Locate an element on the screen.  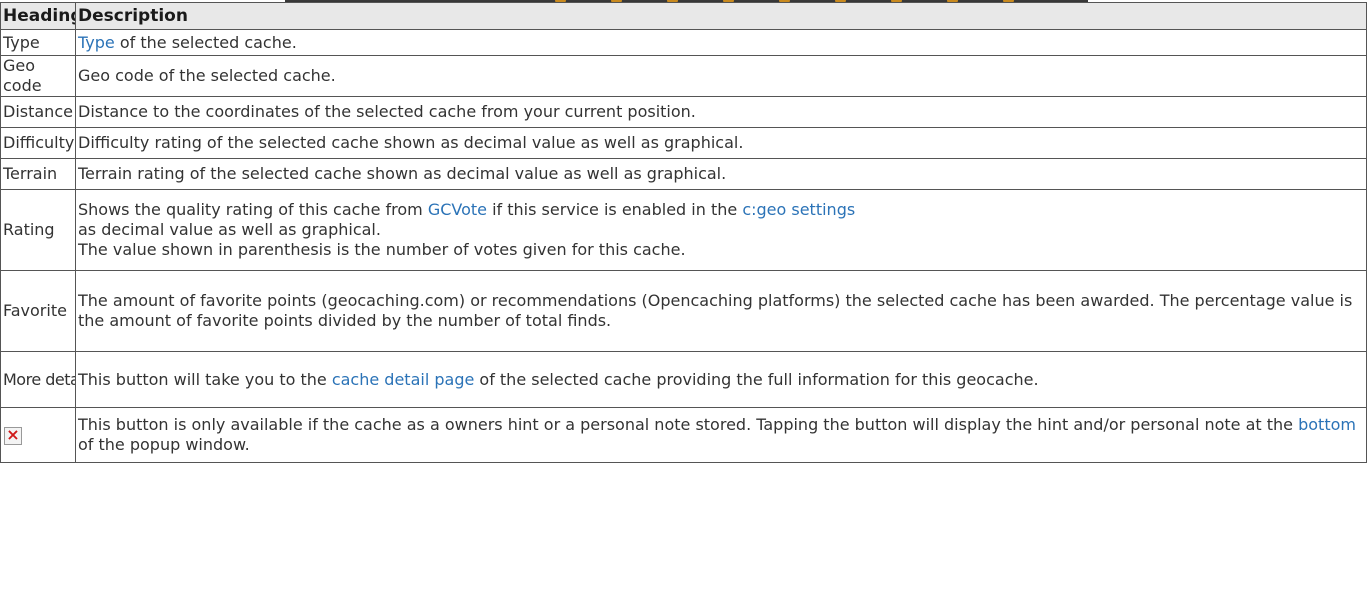
row-heading-difficulty: Difficulty is located at coordinates (38, 143).